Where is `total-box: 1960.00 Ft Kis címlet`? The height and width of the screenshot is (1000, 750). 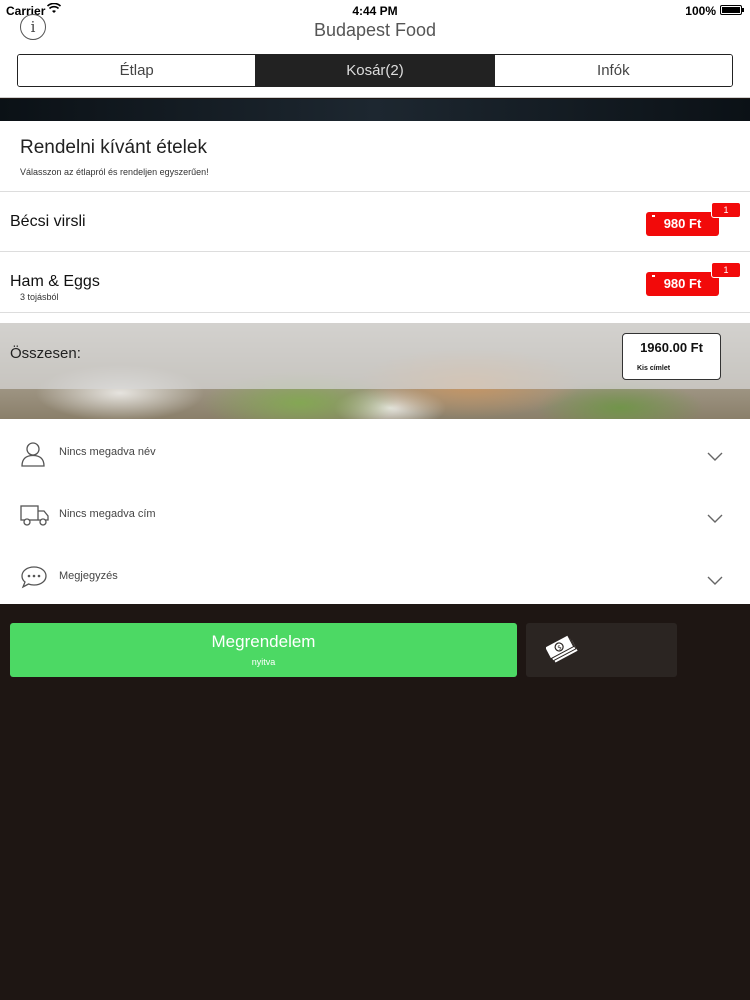 total-box: 1960.00 Ft Kis címlet is located at coordinates (671, 356).